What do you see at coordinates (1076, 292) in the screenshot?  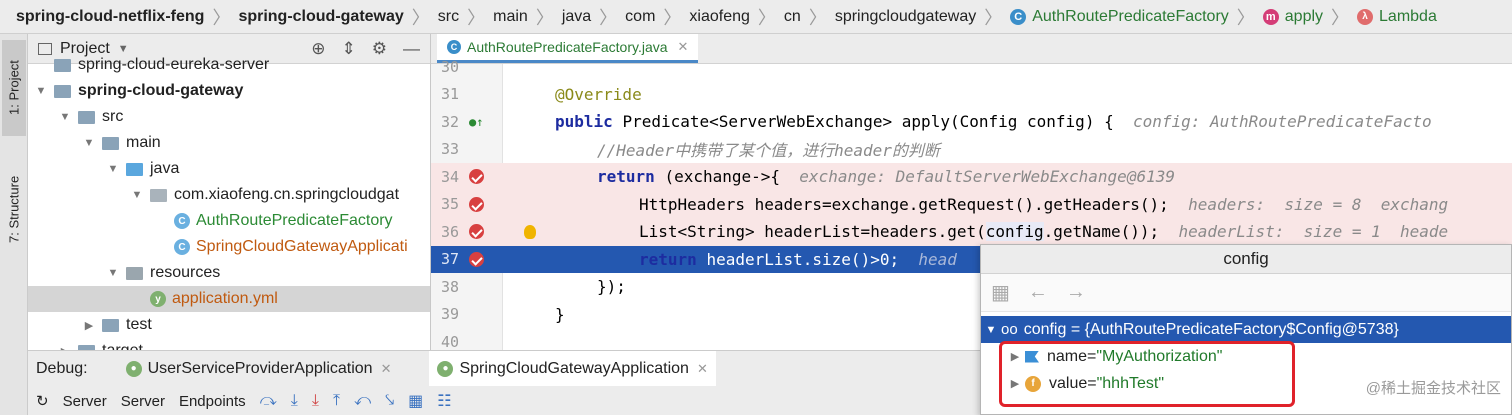 I see `forward-arrow-icon: →` at bounding box center [1076, 292].